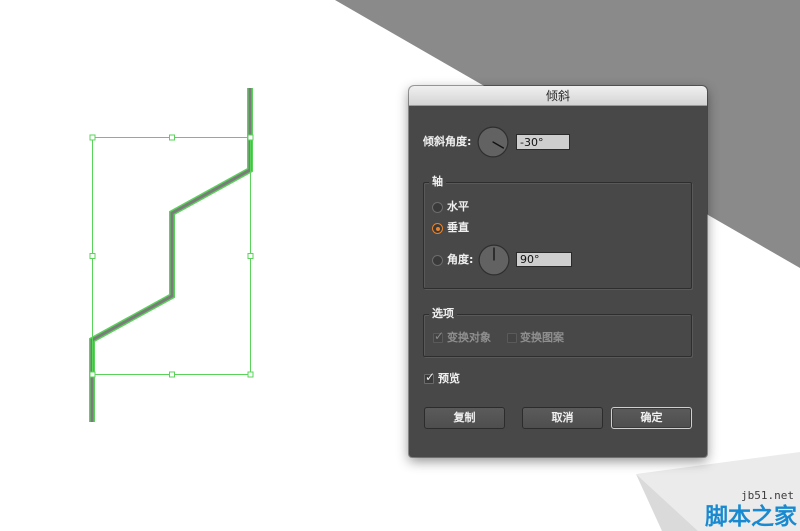 This screenshot has width=800, height=531. Describe the element at coordinates (172, 374) in the screenshot. I see `selection-handle-bottom-center` at that location.